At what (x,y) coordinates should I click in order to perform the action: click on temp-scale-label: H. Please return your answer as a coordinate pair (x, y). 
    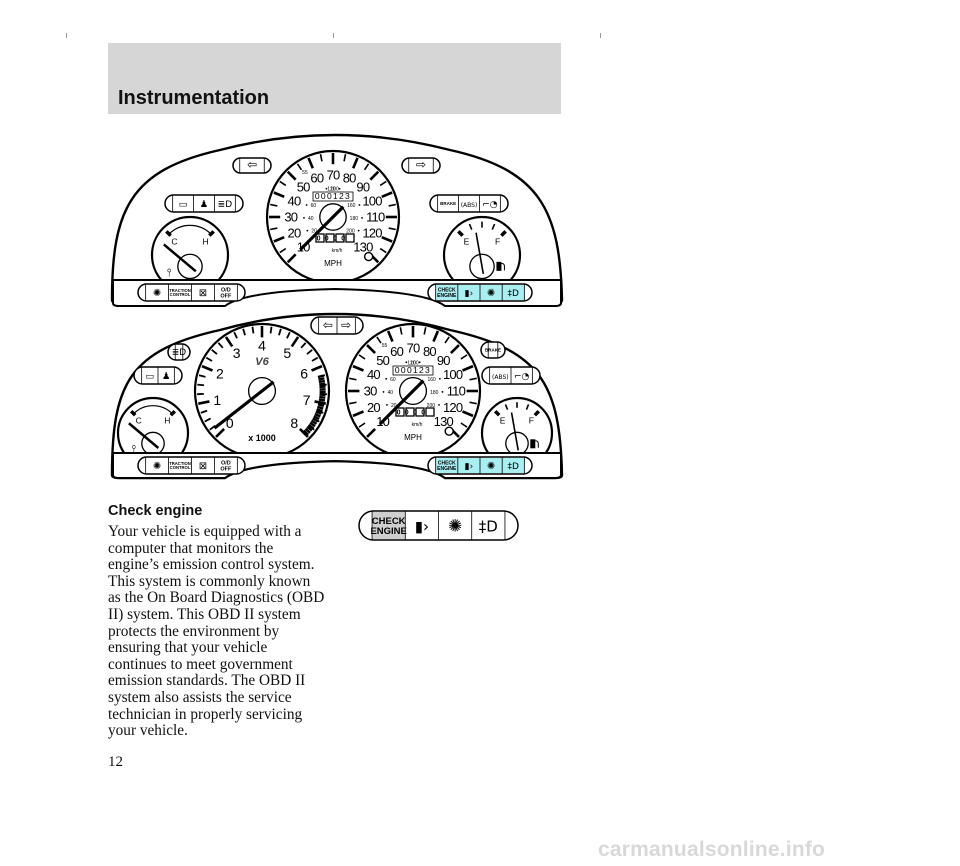
    Looking at the image, I should click on (206, 241).